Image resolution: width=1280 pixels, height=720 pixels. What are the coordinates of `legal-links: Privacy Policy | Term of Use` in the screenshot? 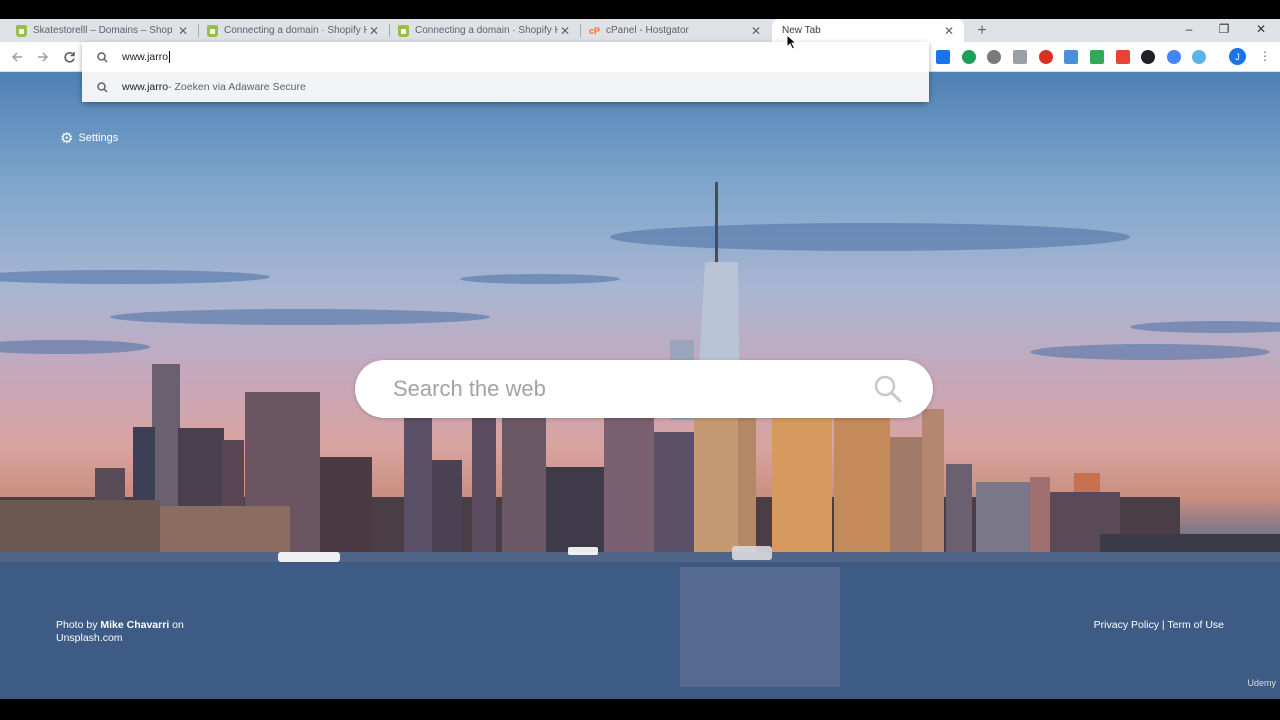 It's located at (1159, 625).